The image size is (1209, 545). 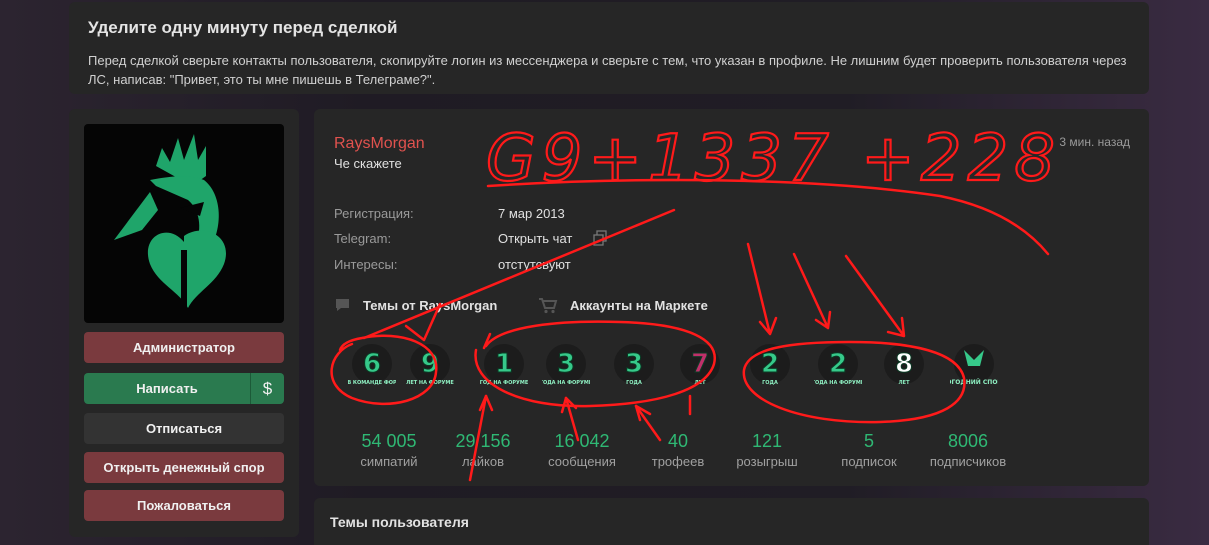 What do you see at coordinates (399, 522) in the screenshot?
I see `user-topics-title: Темы пользователя` at bounding box center [399, 522].